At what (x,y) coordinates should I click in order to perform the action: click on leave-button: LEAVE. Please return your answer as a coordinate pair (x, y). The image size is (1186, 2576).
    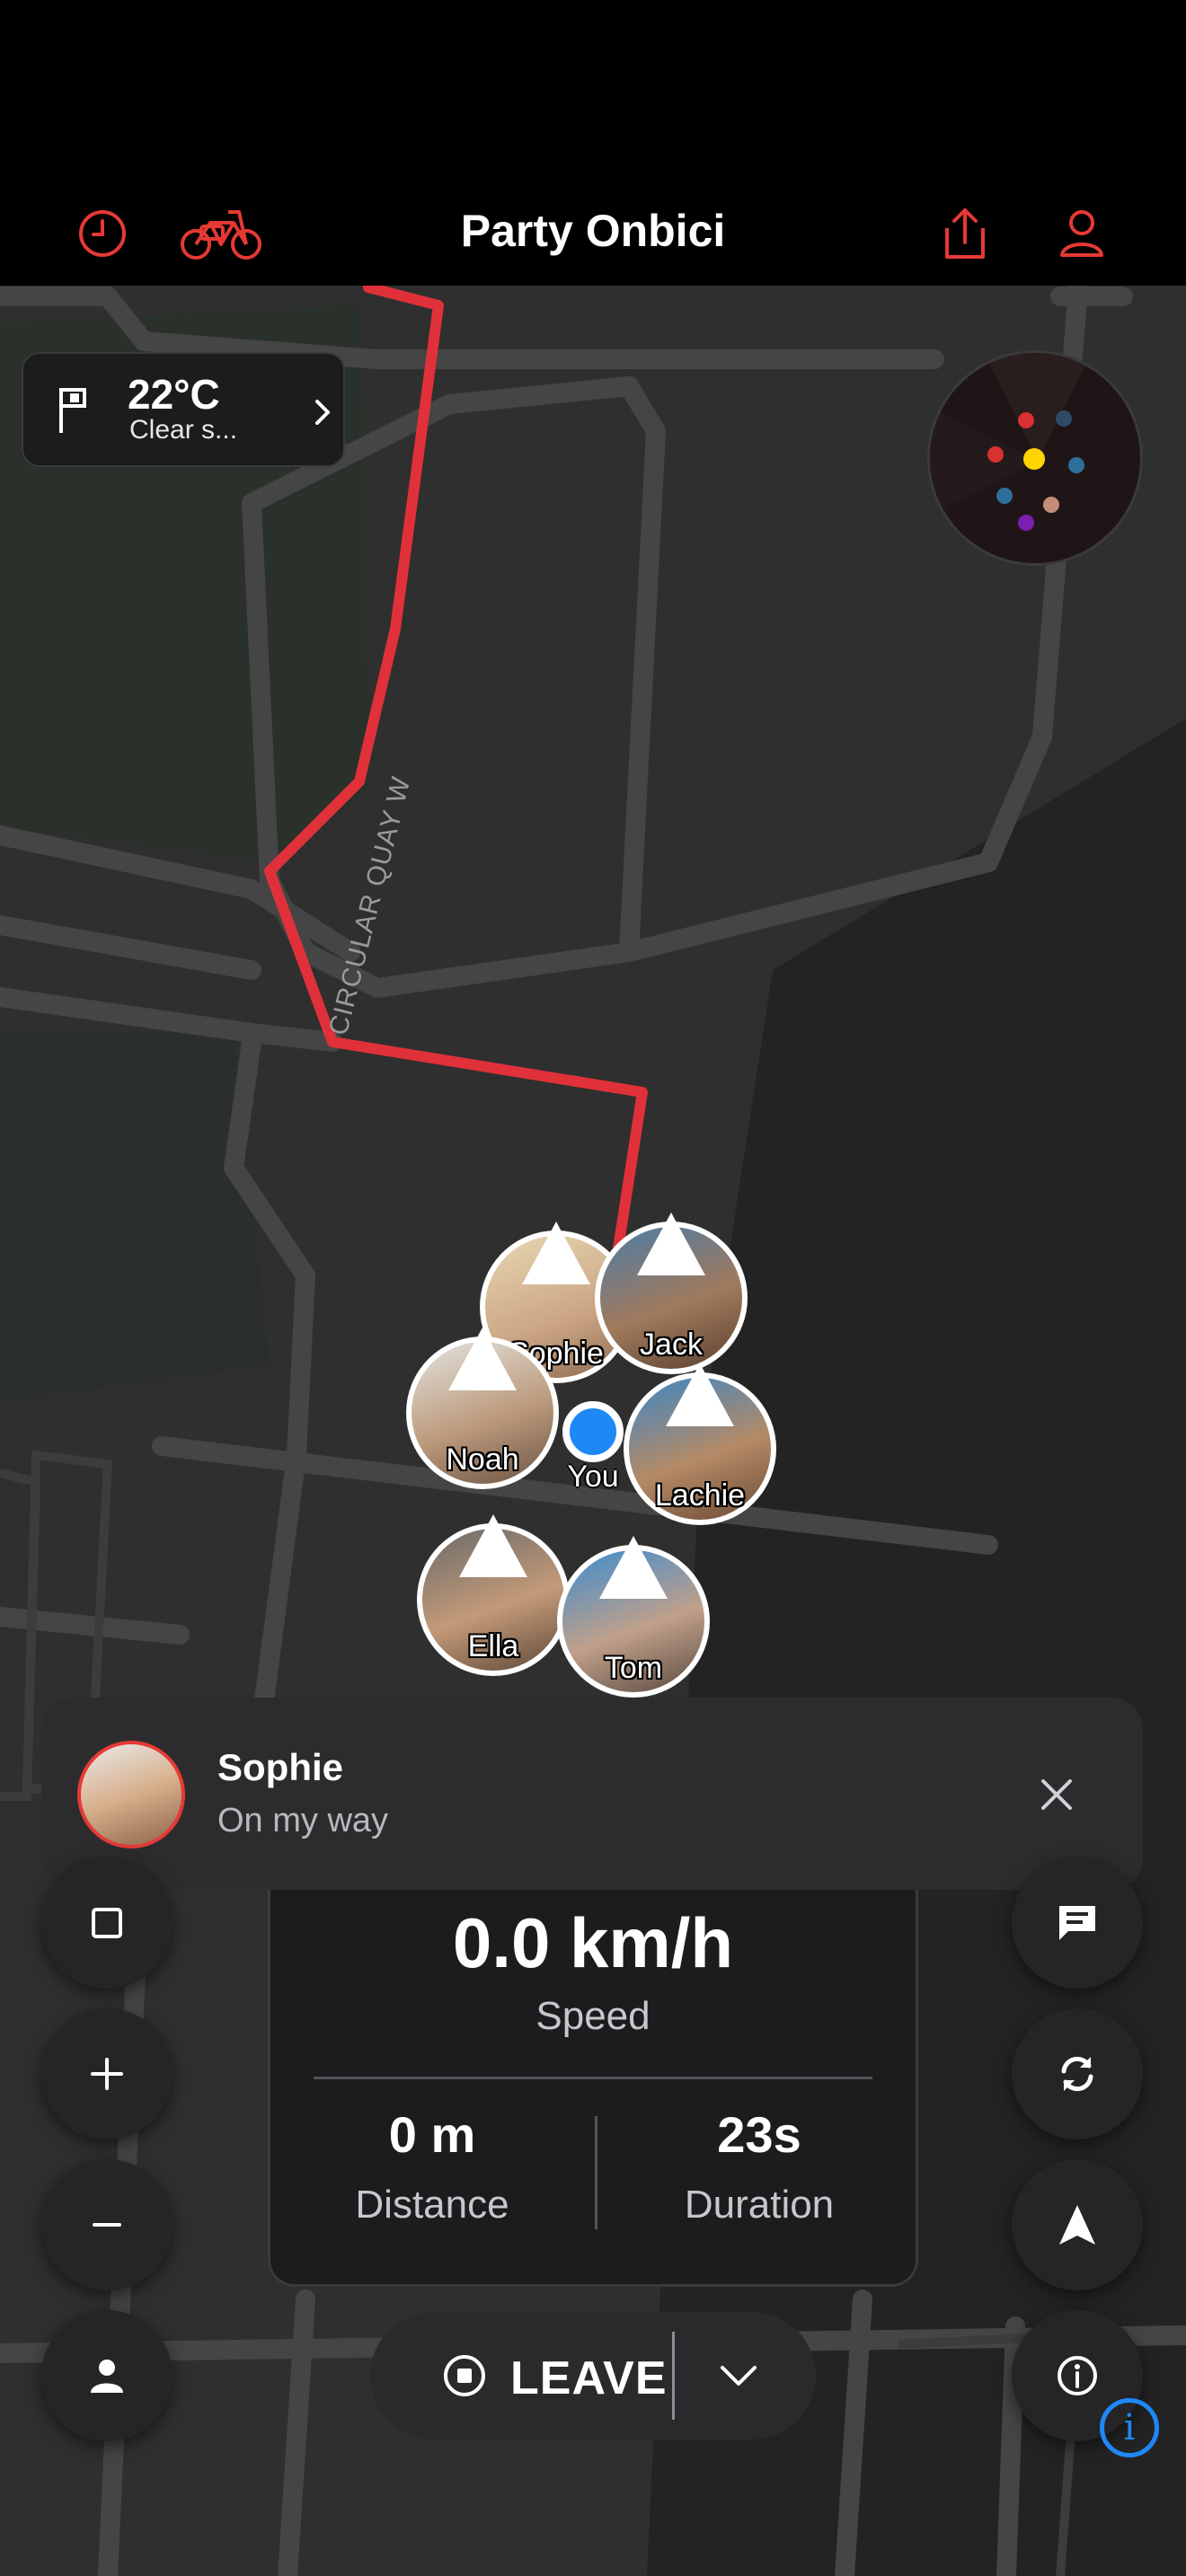
    Looking at the image, I should click on (521, 2375).